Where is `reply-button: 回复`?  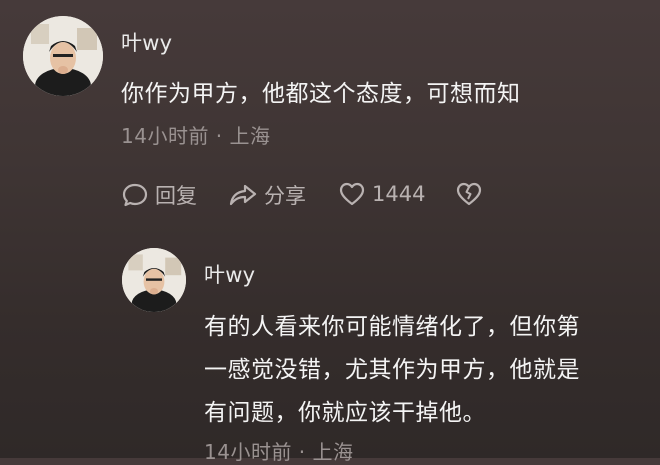
reply-button: 回复 is located at coordinates (159, 195).